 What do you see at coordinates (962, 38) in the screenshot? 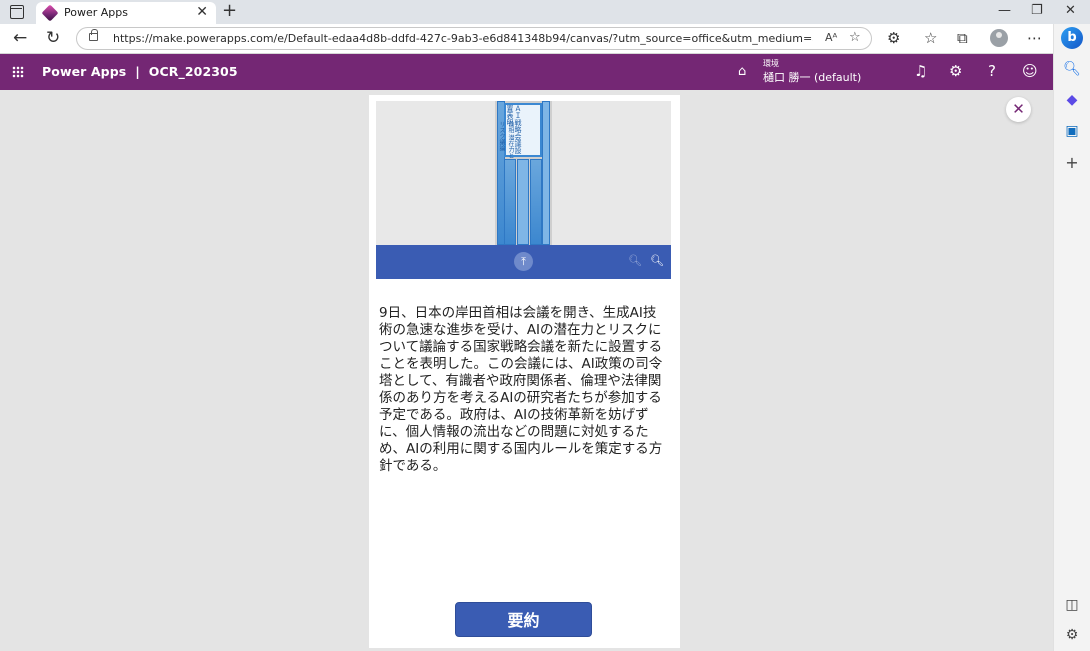
I see `collections-icon: ⧉` at bounding box center [962, 38].